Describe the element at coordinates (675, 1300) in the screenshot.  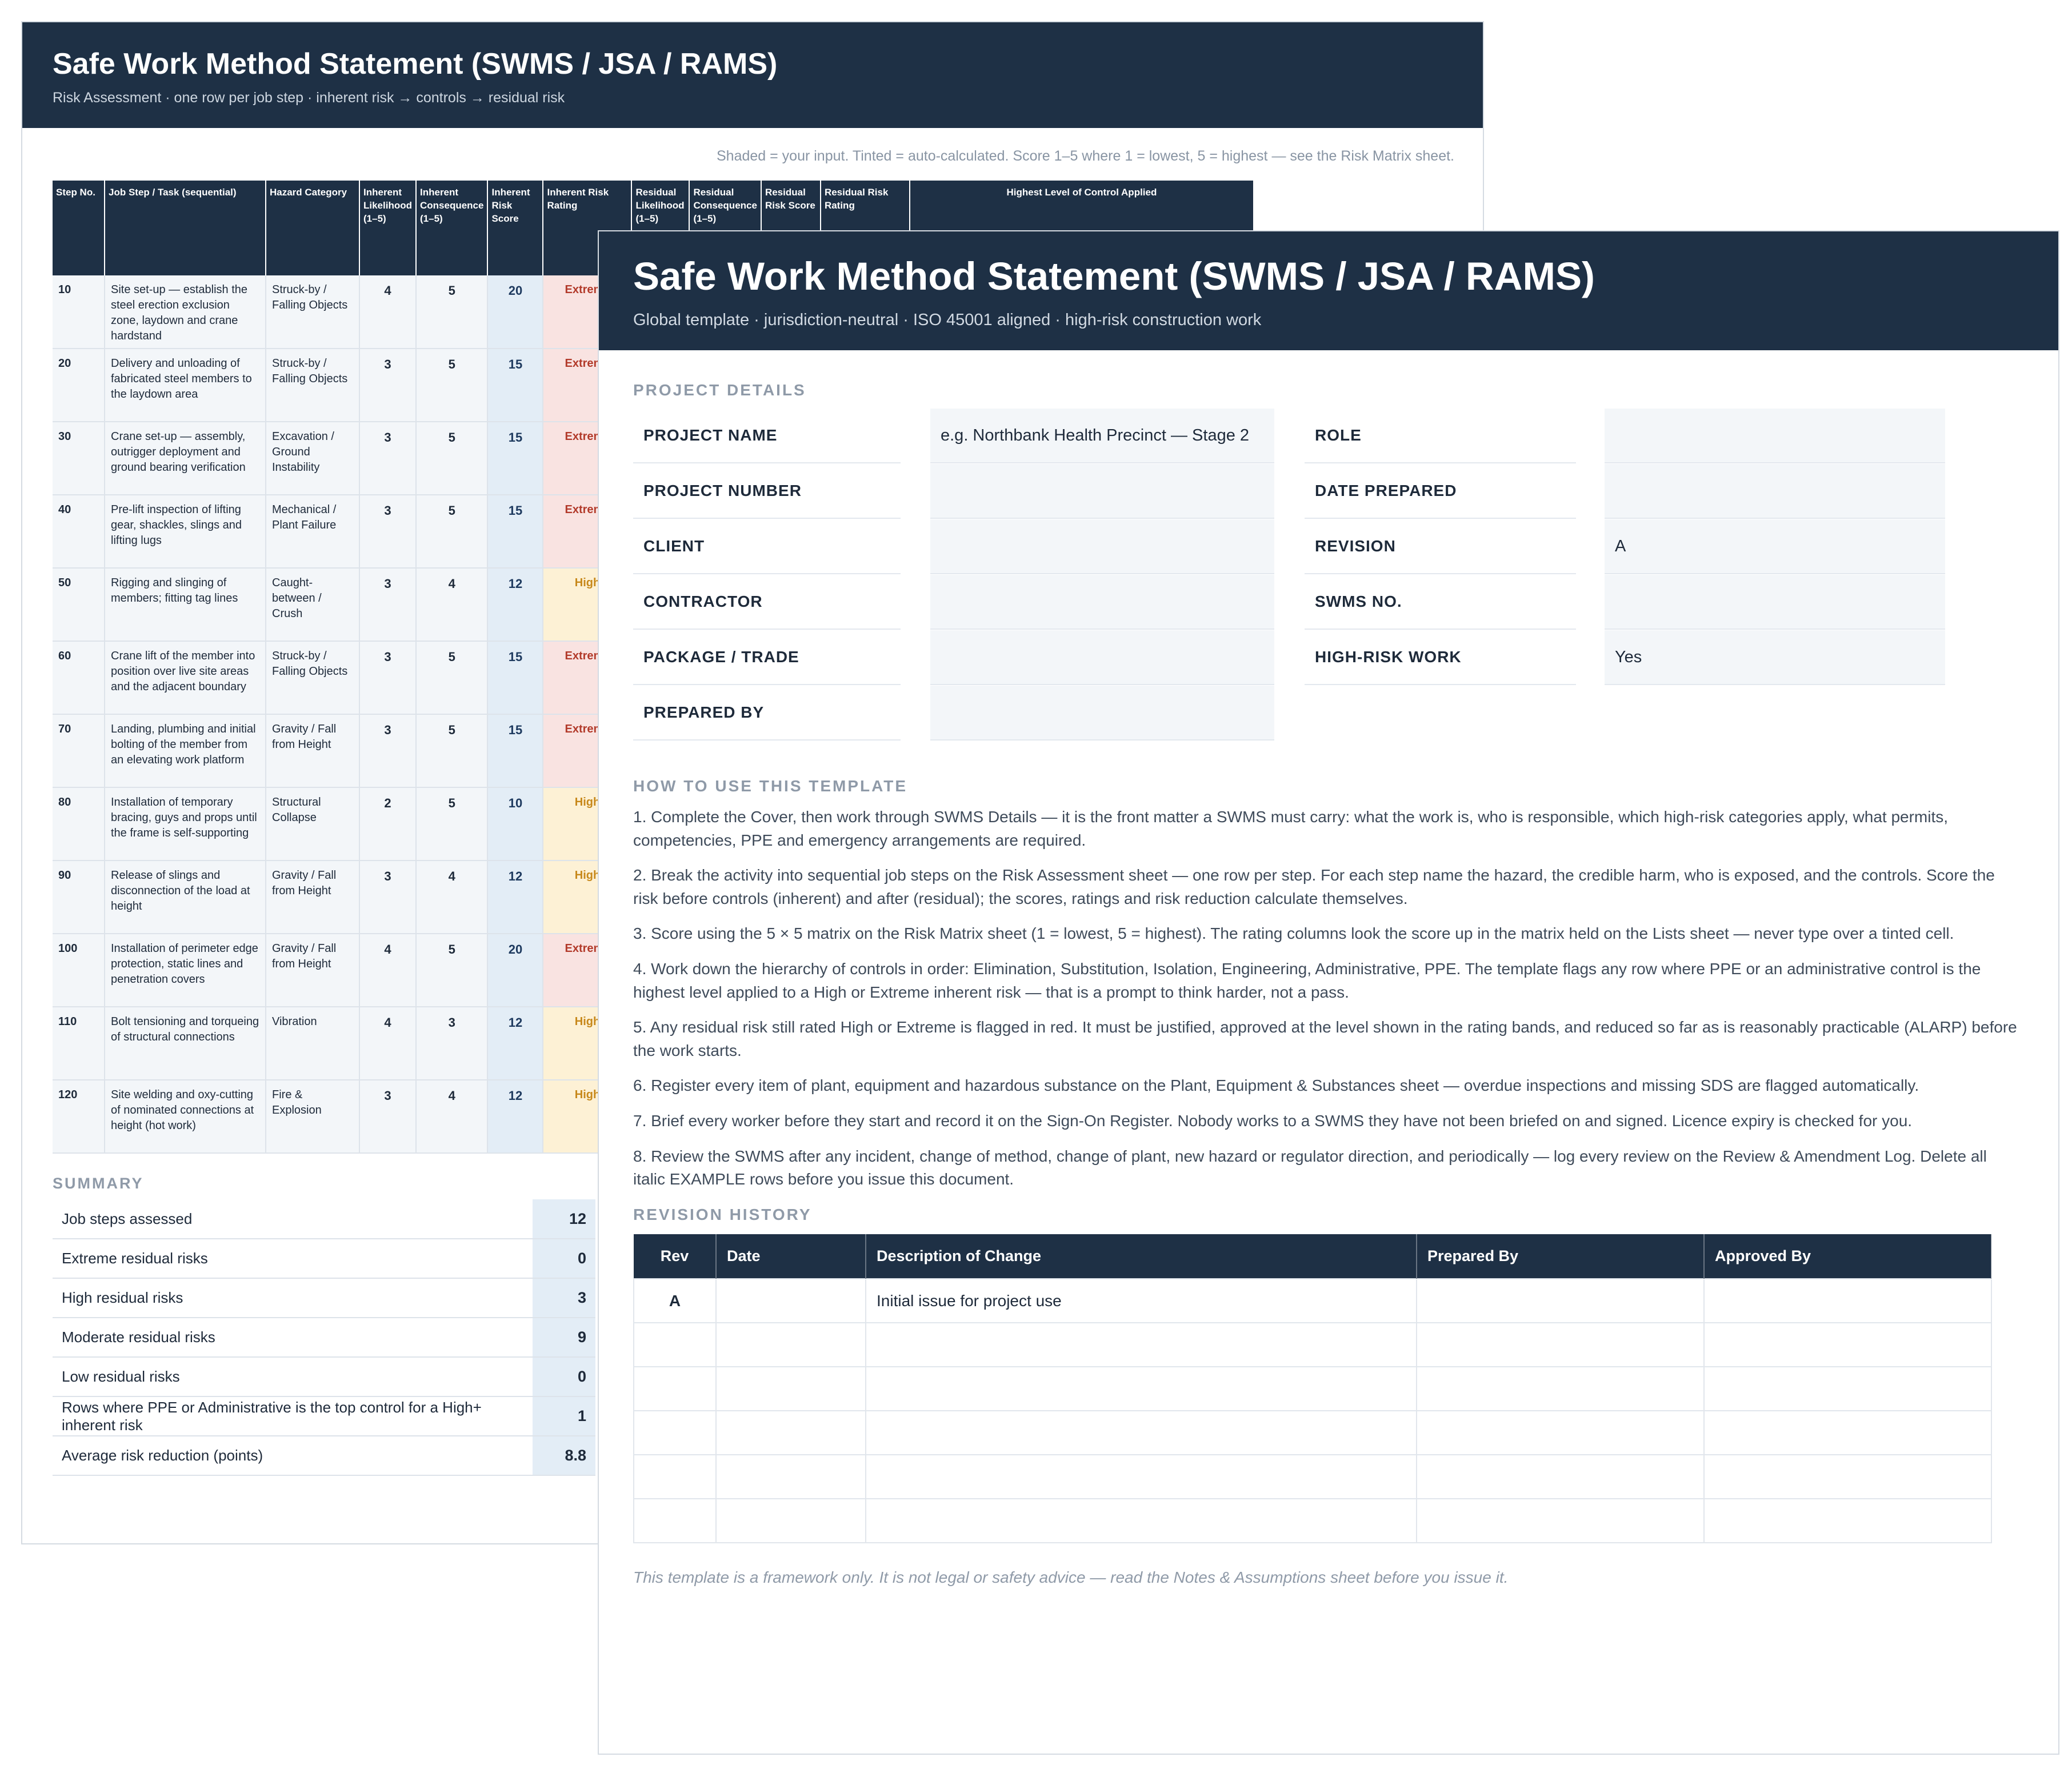
I see `rev-cell: A` at that location.